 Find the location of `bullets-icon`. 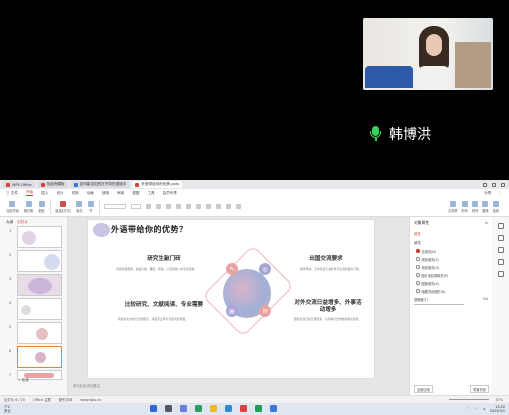

bullets-icon is located at coordinates (229, 206).